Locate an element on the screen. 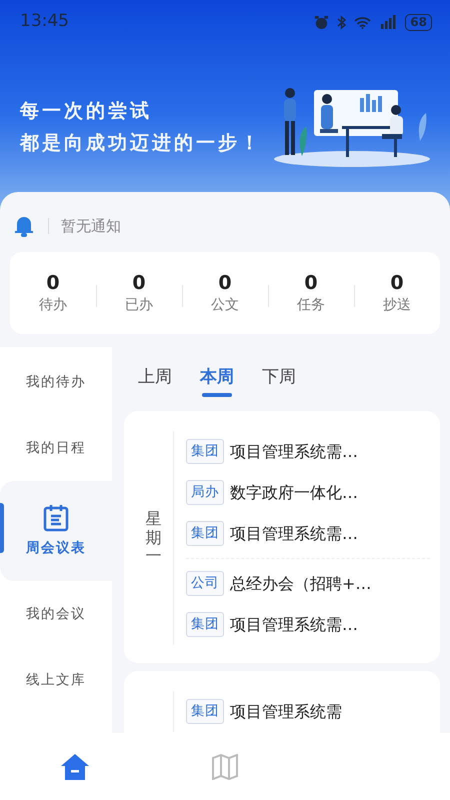 Image resolution: width=450 pixels, height=800 pixels. slogan-text: 都是向成功迈进的一步！ is located at coordinates (141, 143).